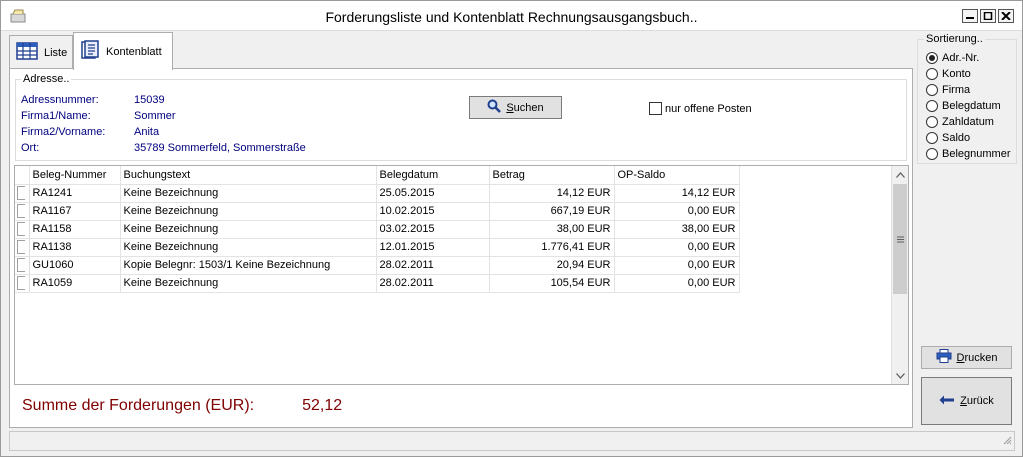 The height and width of the screenshot is (457, 1023). Describe the element at coordinates (968, 154) in the screenshot. I see `sort-option-belegnummer: Belegnummer` at that location.